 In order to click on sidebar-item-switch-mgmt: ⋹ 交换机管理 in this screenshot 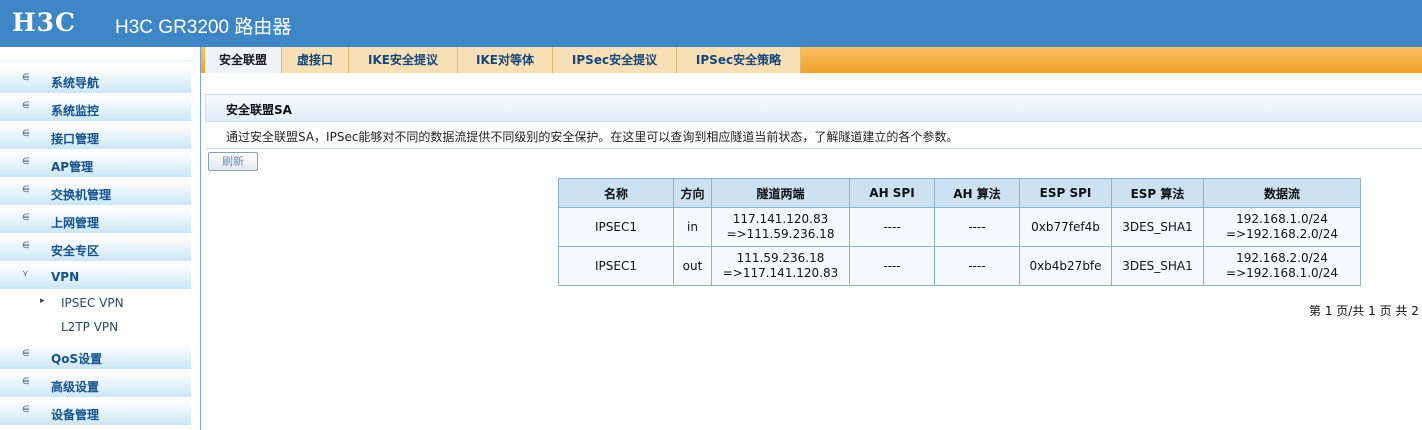, I will do `click(95, 193)`.